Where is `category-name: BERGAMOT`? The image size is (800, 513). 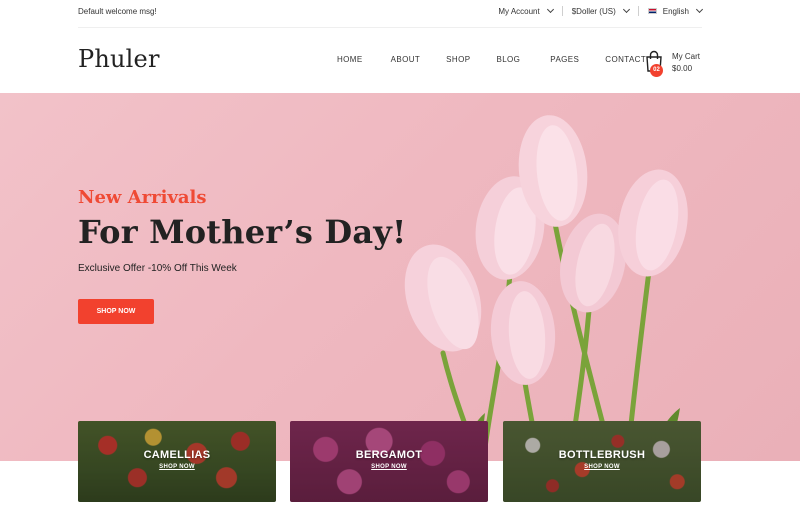 category-name: BERGAMOT is located at coordinates (389, 455).